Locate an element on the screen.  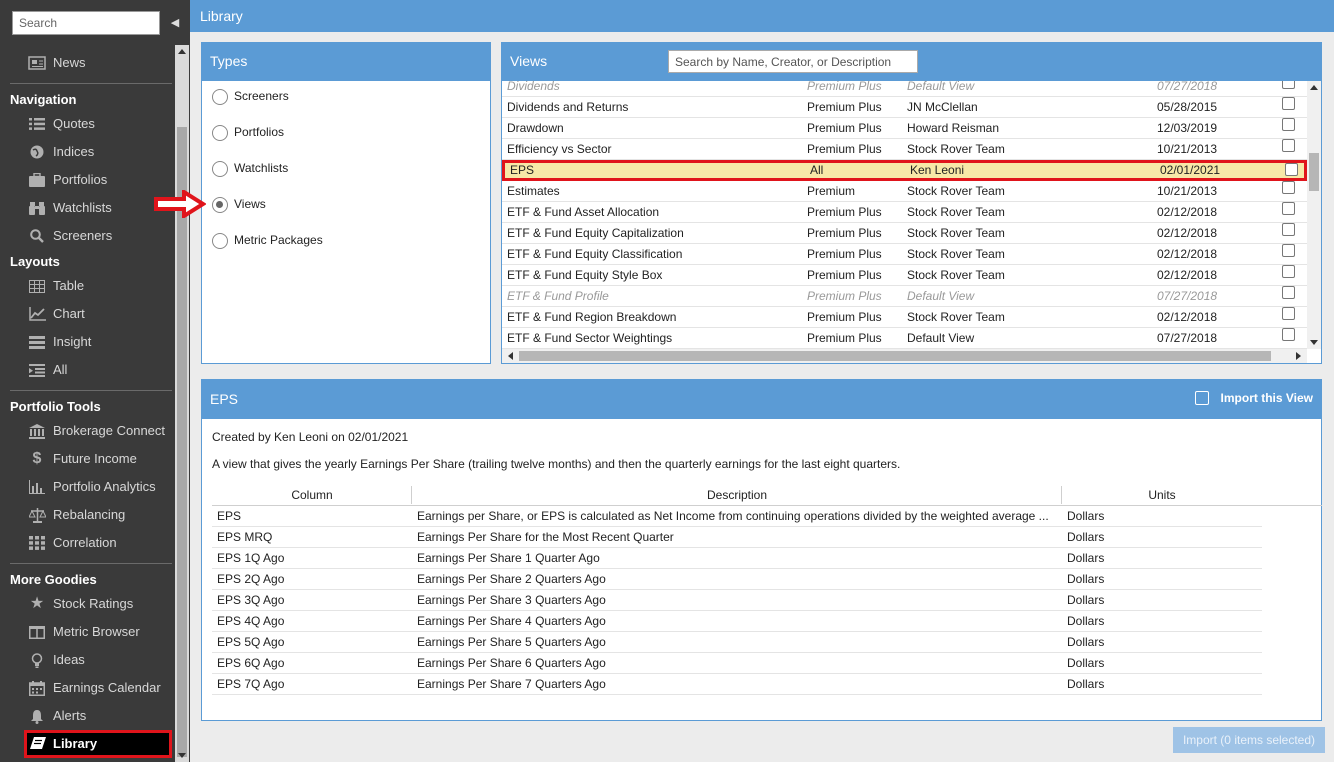
sidebar-item-indices: Indices is located at coordinates (98, 152).